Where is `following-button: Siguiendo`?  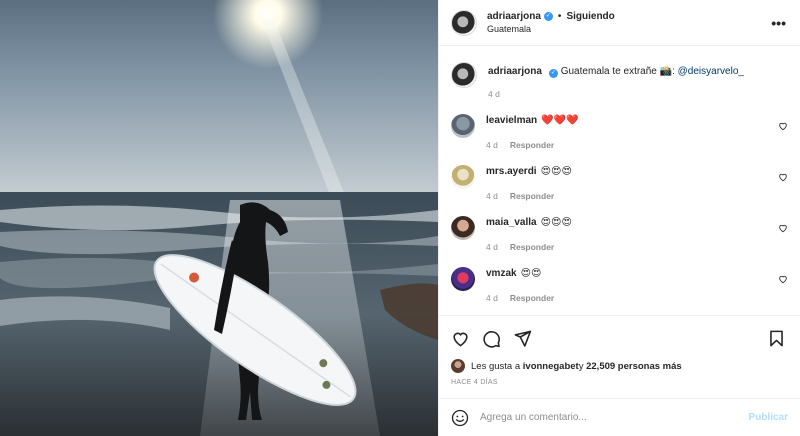
following-button: Siguiendo is located at coordinates (590, 16).